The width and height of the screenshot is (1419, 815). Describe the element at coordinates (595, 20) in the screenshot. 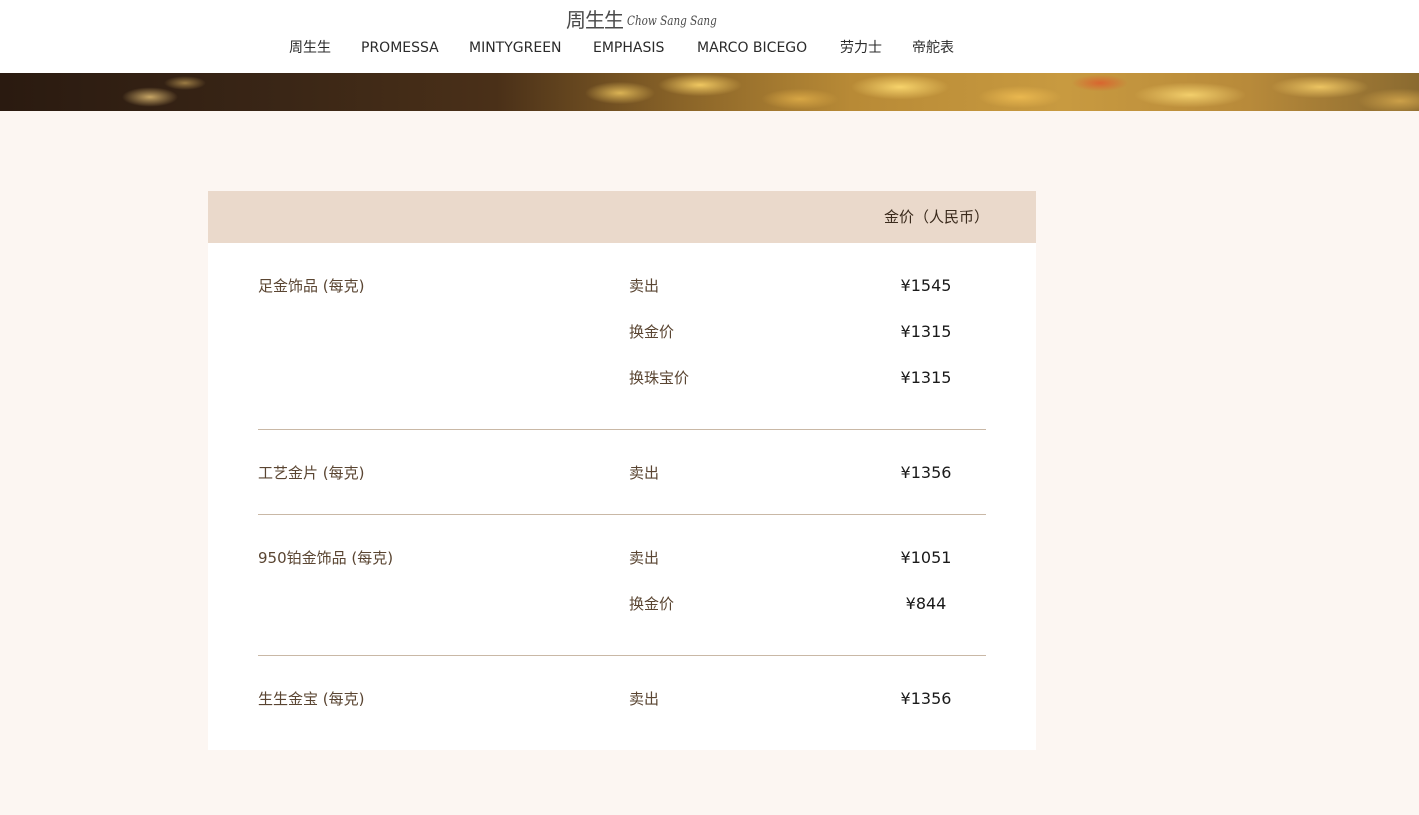

I see `brand-logo-cn: 周生生` at that location.